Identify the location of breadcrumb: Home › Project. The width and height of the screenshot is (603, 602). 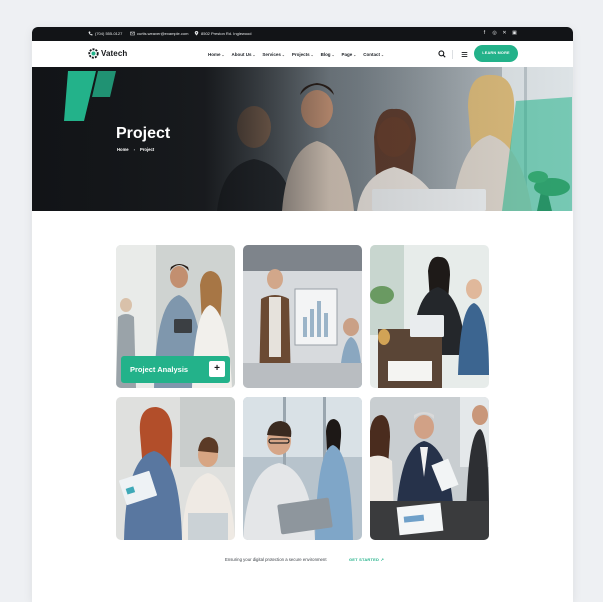
(135, 149).